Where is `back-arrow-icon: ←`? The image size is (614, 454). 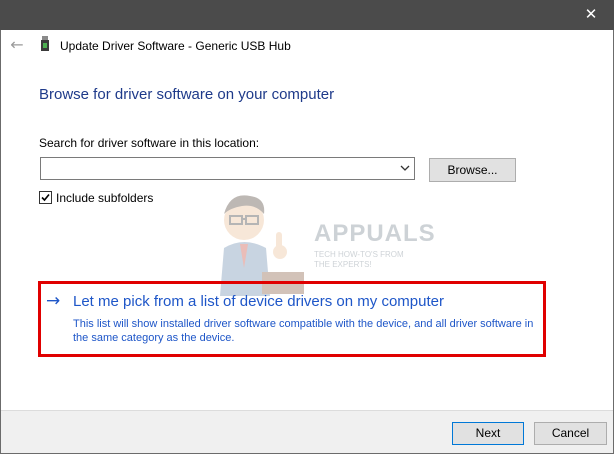
back-arrow-icon: ← is located at coordinates (17, 45).